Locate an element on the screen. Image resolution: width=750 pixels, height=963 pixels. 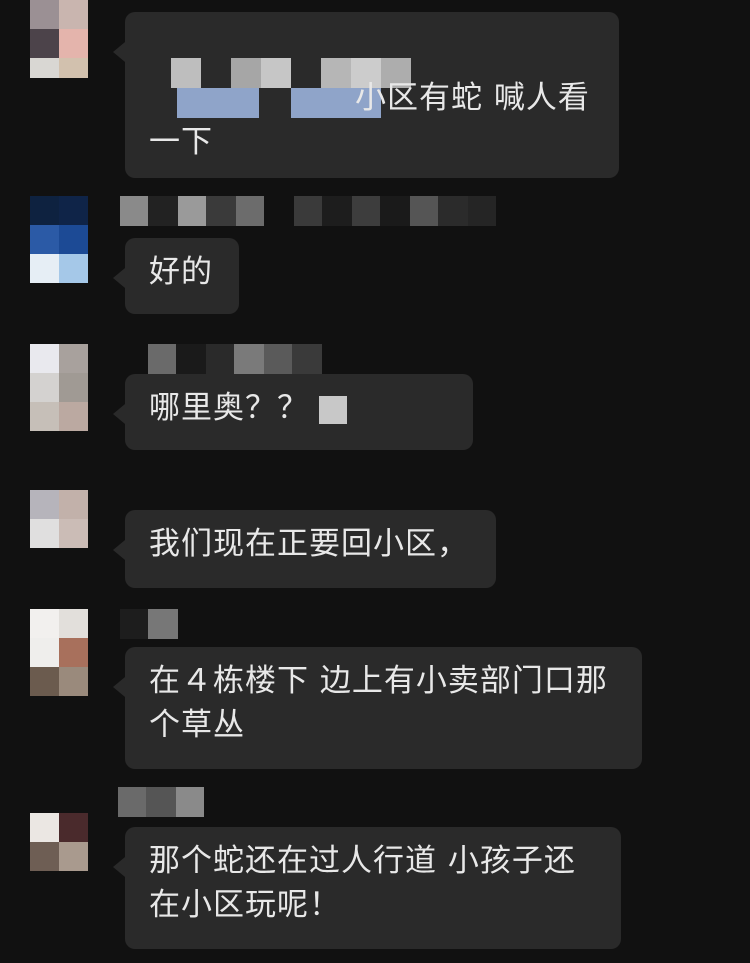
message-bubble: 我们现在正要回小区， is located at coordinates (304, 549).